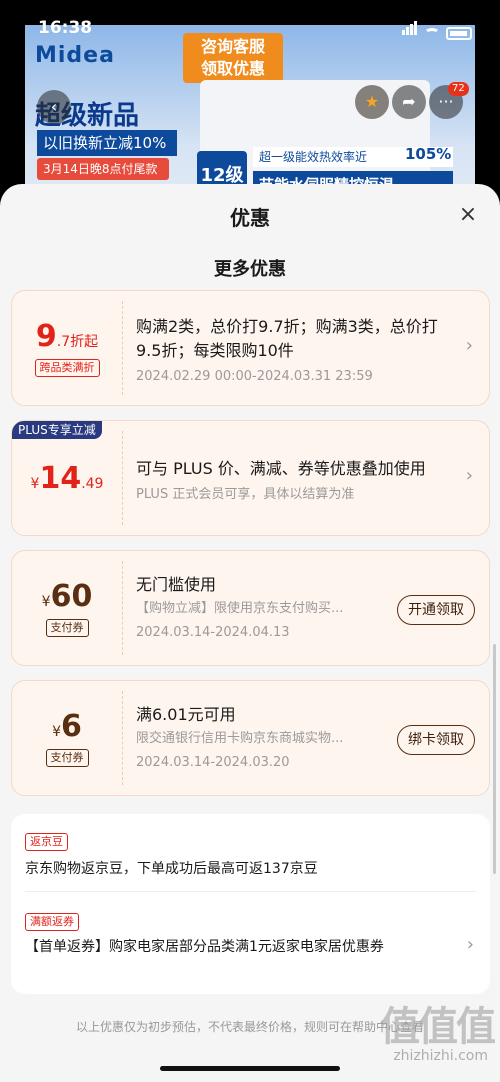  I want to click on consult-service-badge: 咨询客服 领取优惠, so click(233, 58).